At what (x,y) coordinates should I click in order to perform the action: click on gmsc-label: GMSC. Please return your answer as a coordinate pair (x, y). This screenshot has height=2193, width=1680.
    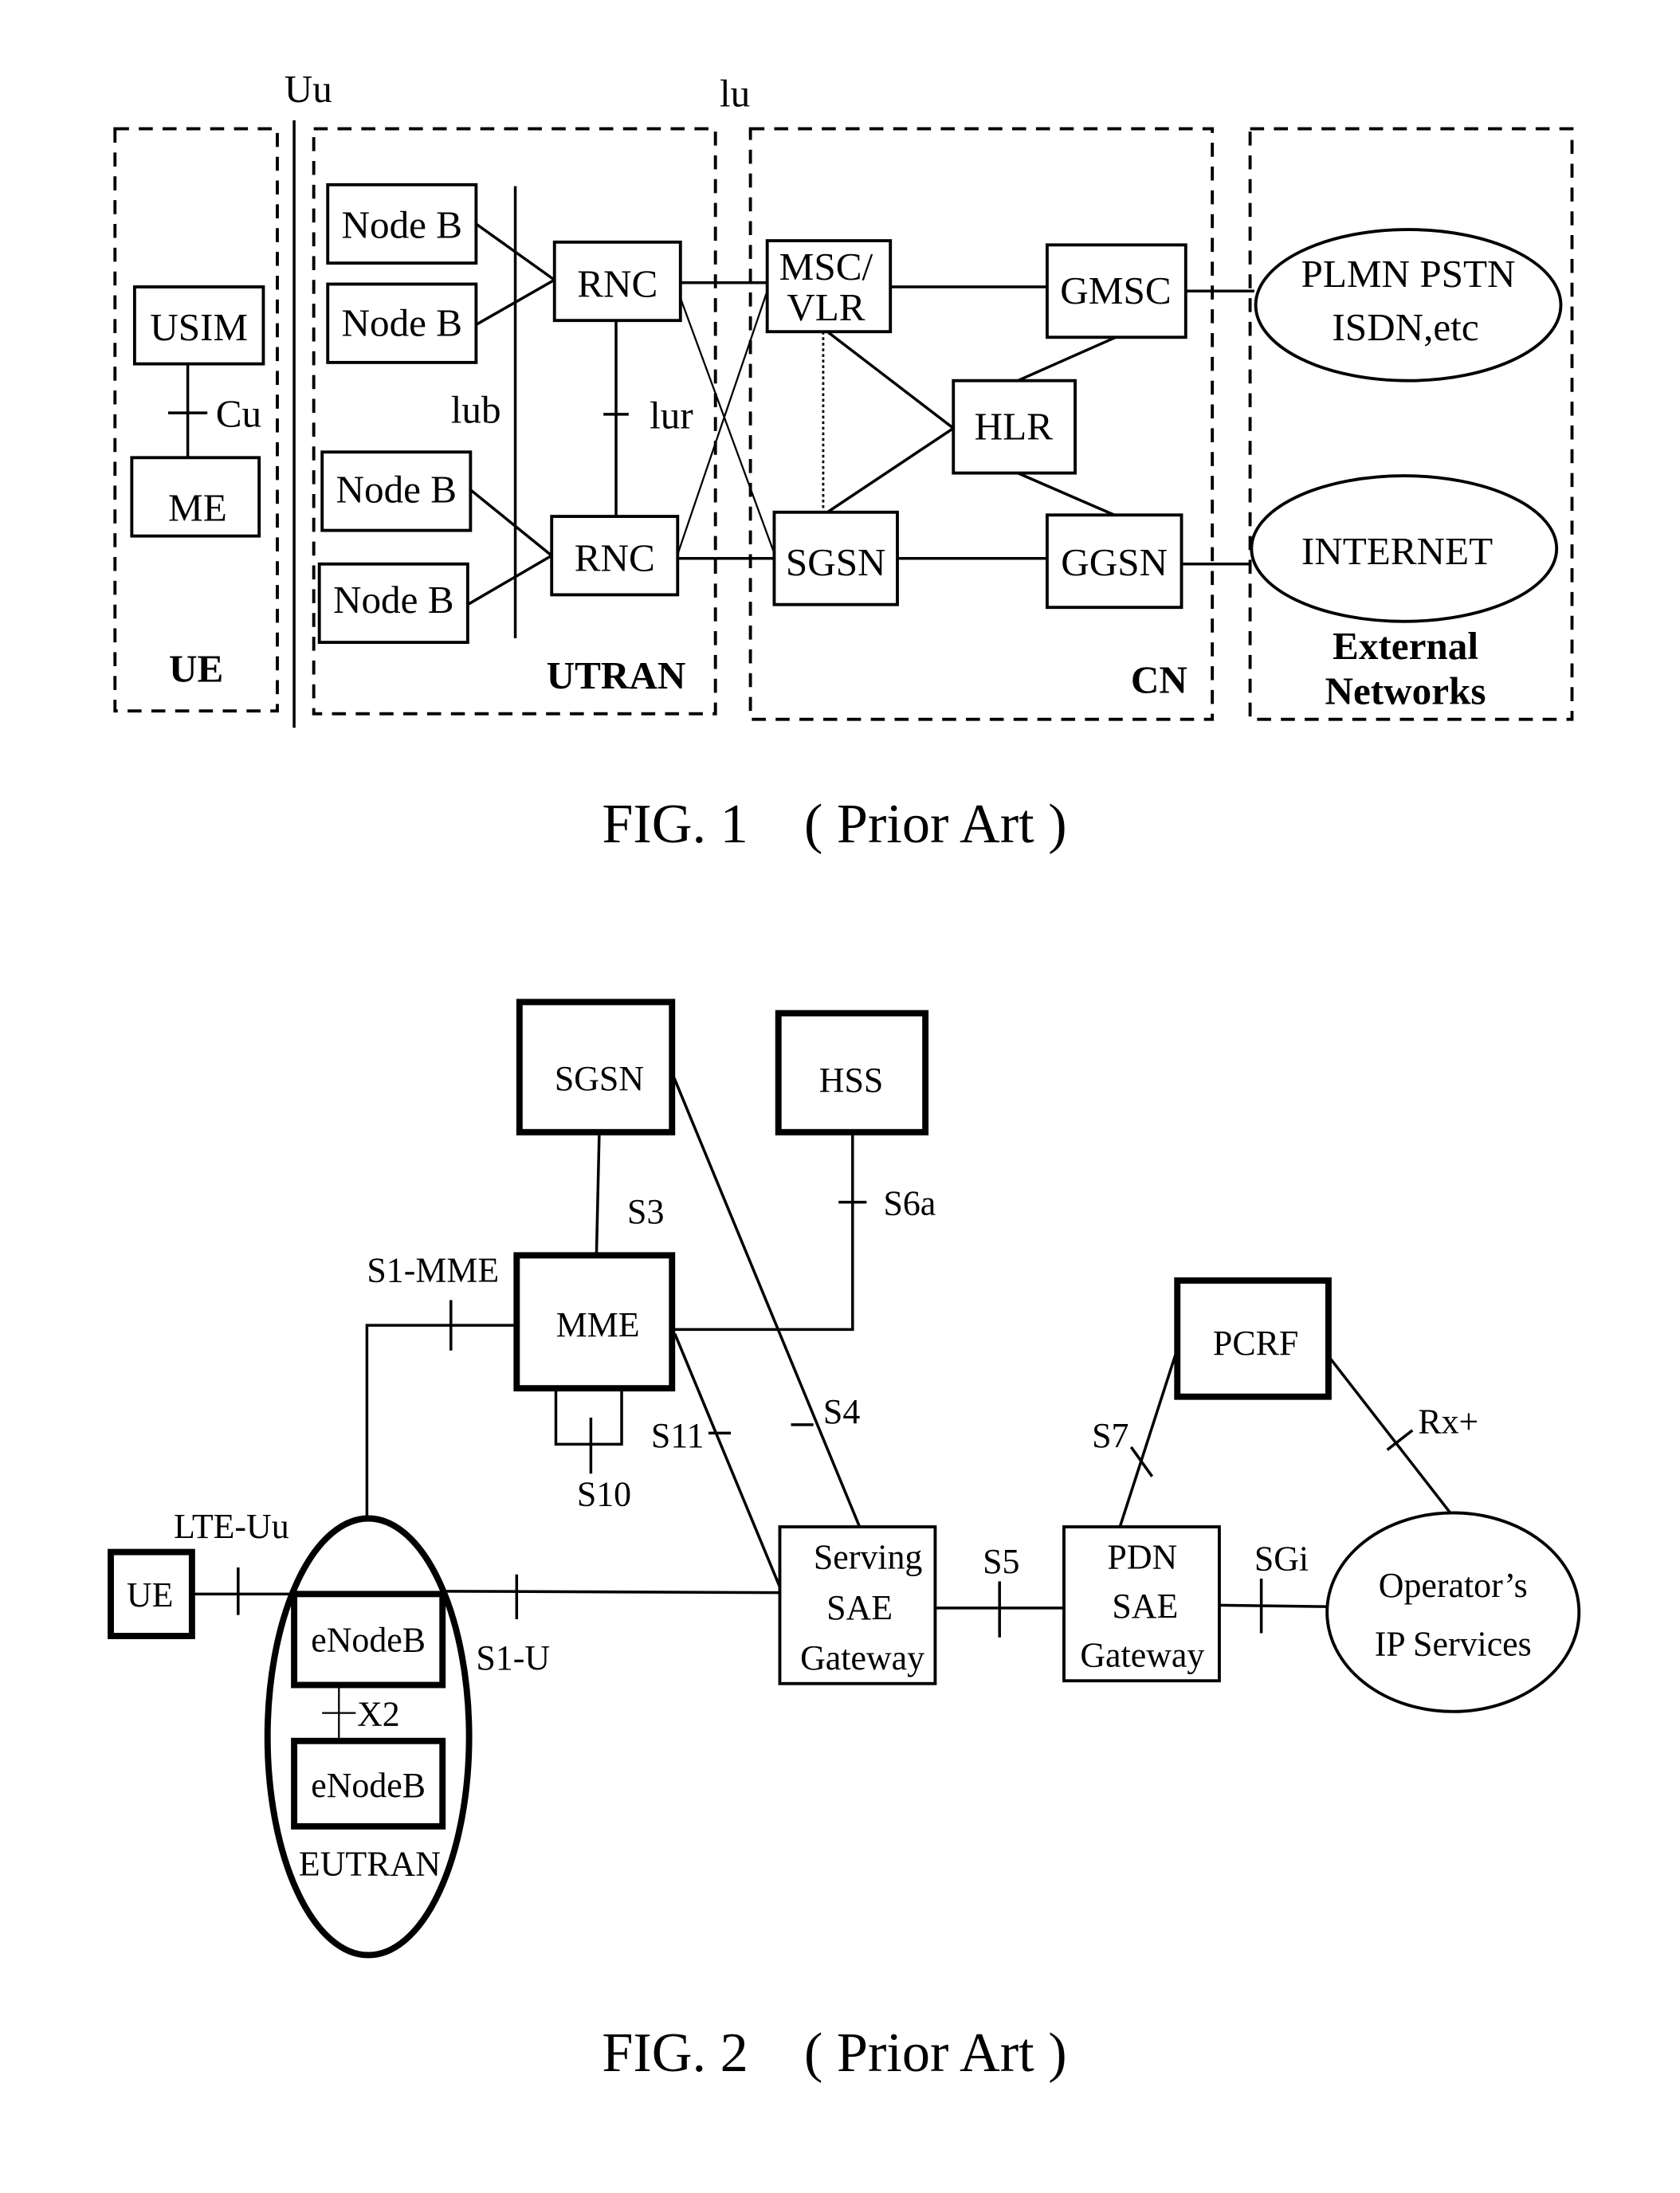
    Looking at the image, I should click on (1115, 290).